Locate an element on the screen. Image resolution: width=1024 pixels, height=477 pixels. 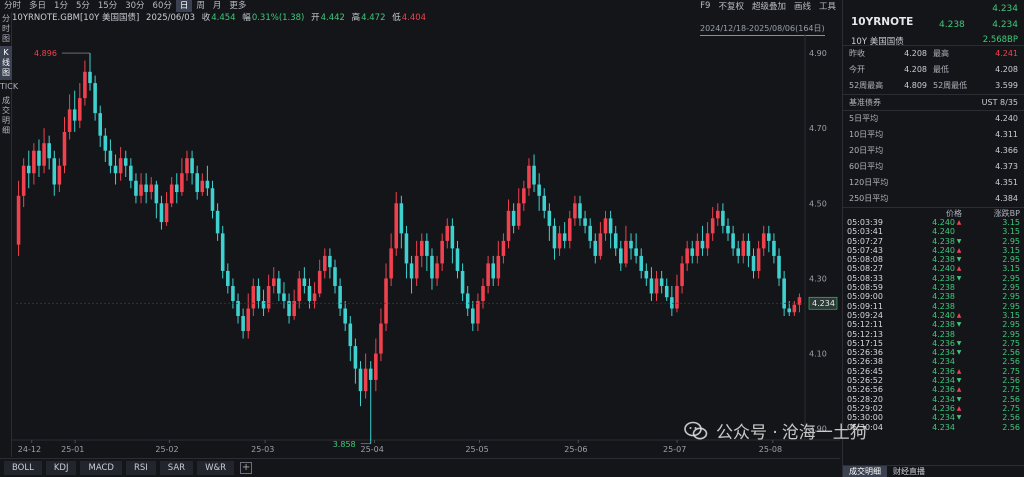
tick-row: 05:03:39 4.240 ▲ 3.15 is located at coordinates (933, 222).